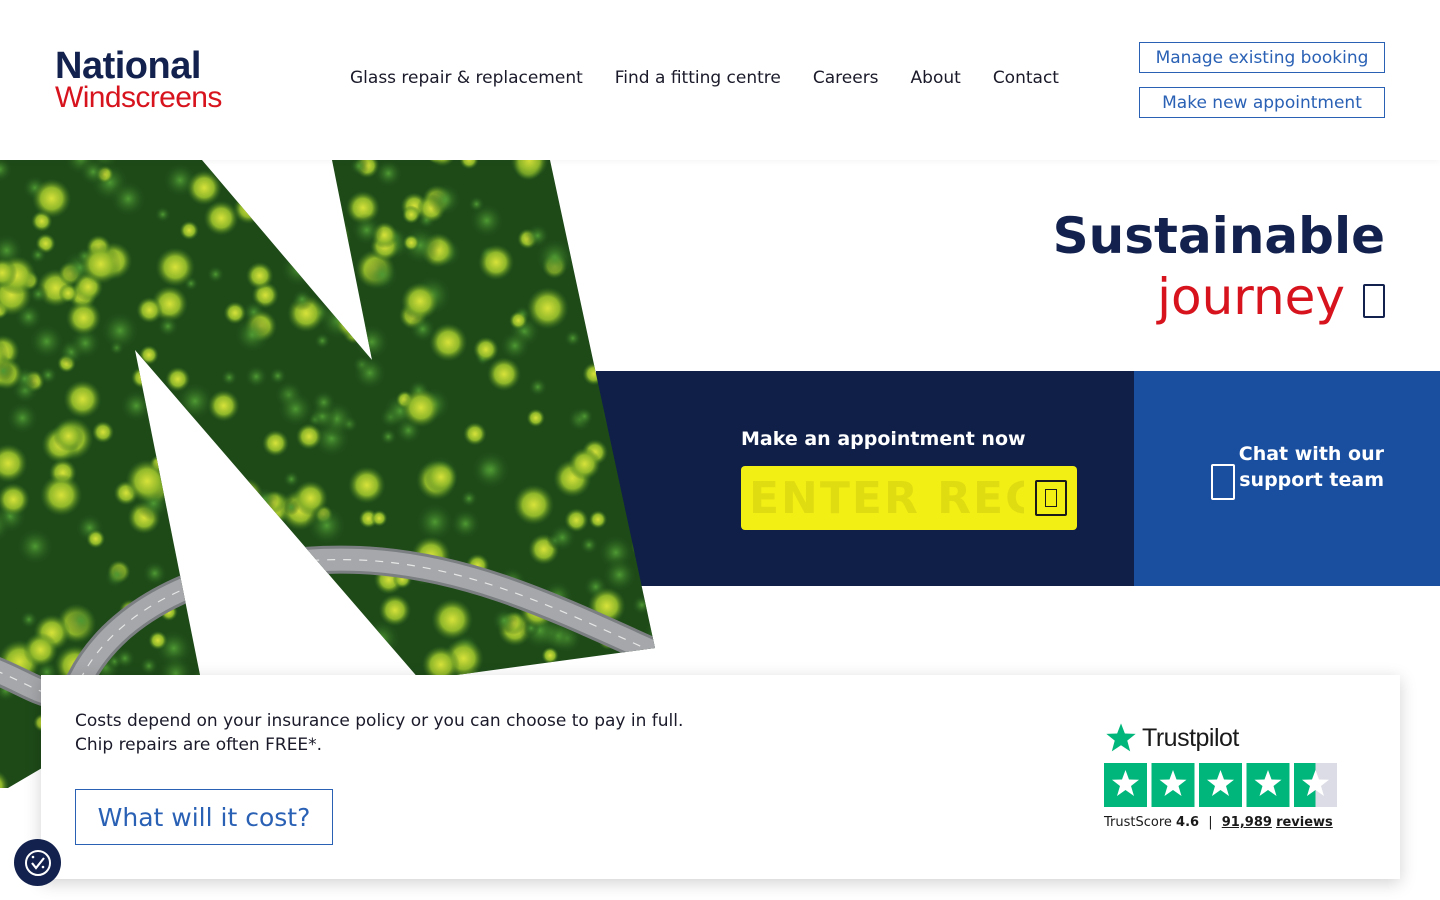 The height and width of the screenshot is (900, 1440). Describe the element at coordinates (1262, 102) in the screenshot. I see `new-appointment-button: Make new appointment` at that location.